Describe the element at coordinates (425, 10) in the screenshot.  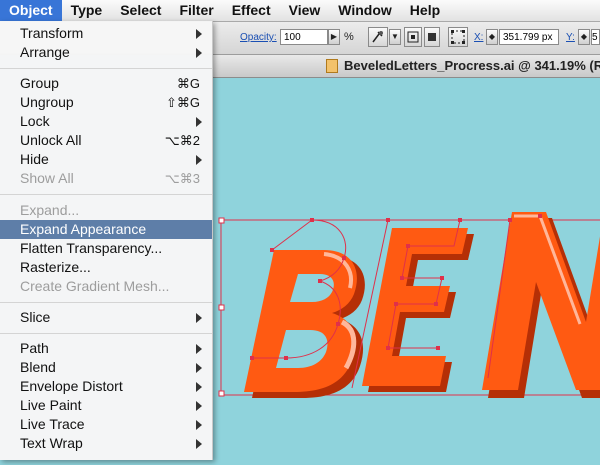
I see `menu-help: Help` at that location.